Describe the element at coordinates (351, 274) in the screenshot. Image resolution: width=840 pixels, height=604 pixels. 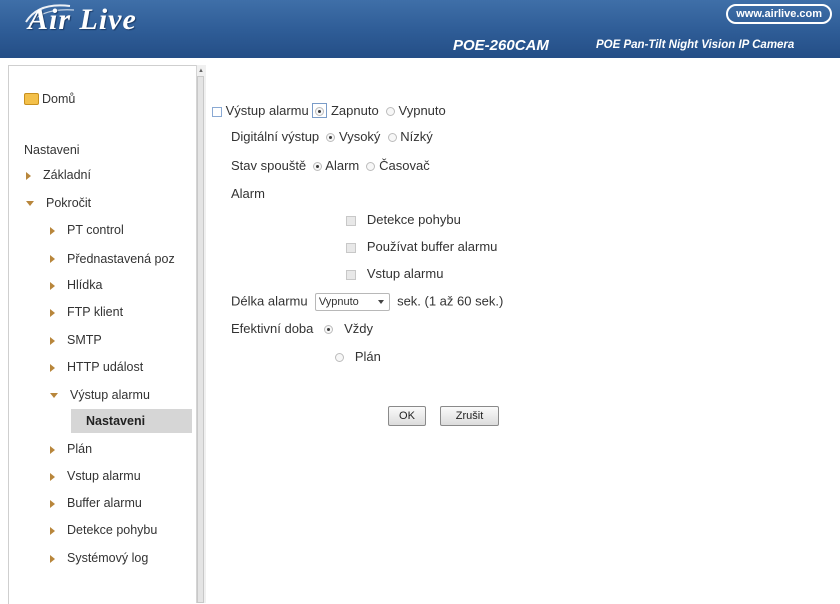
I see `alarm-input-checkbox` at that location.